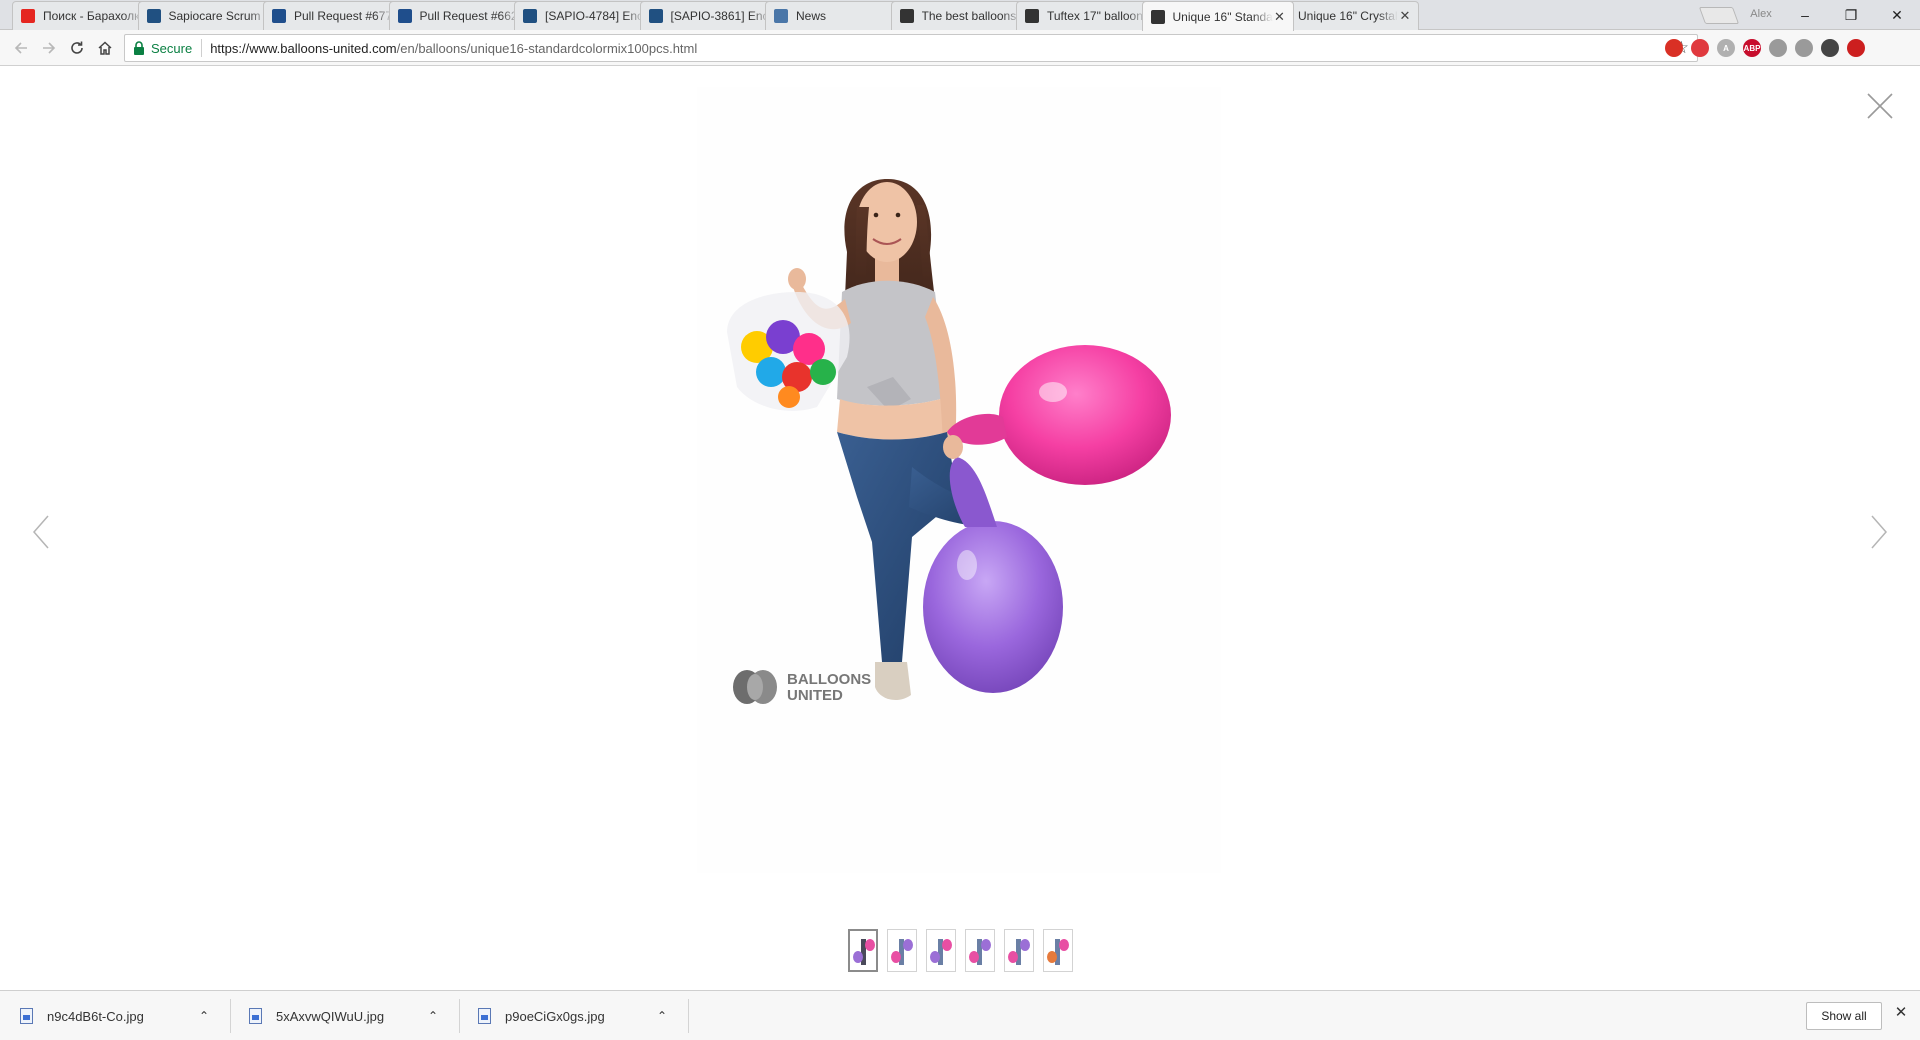  Describe the element at coordinates (789, 397) in the screenshot. I see `bag-balloon-orange` at that location.